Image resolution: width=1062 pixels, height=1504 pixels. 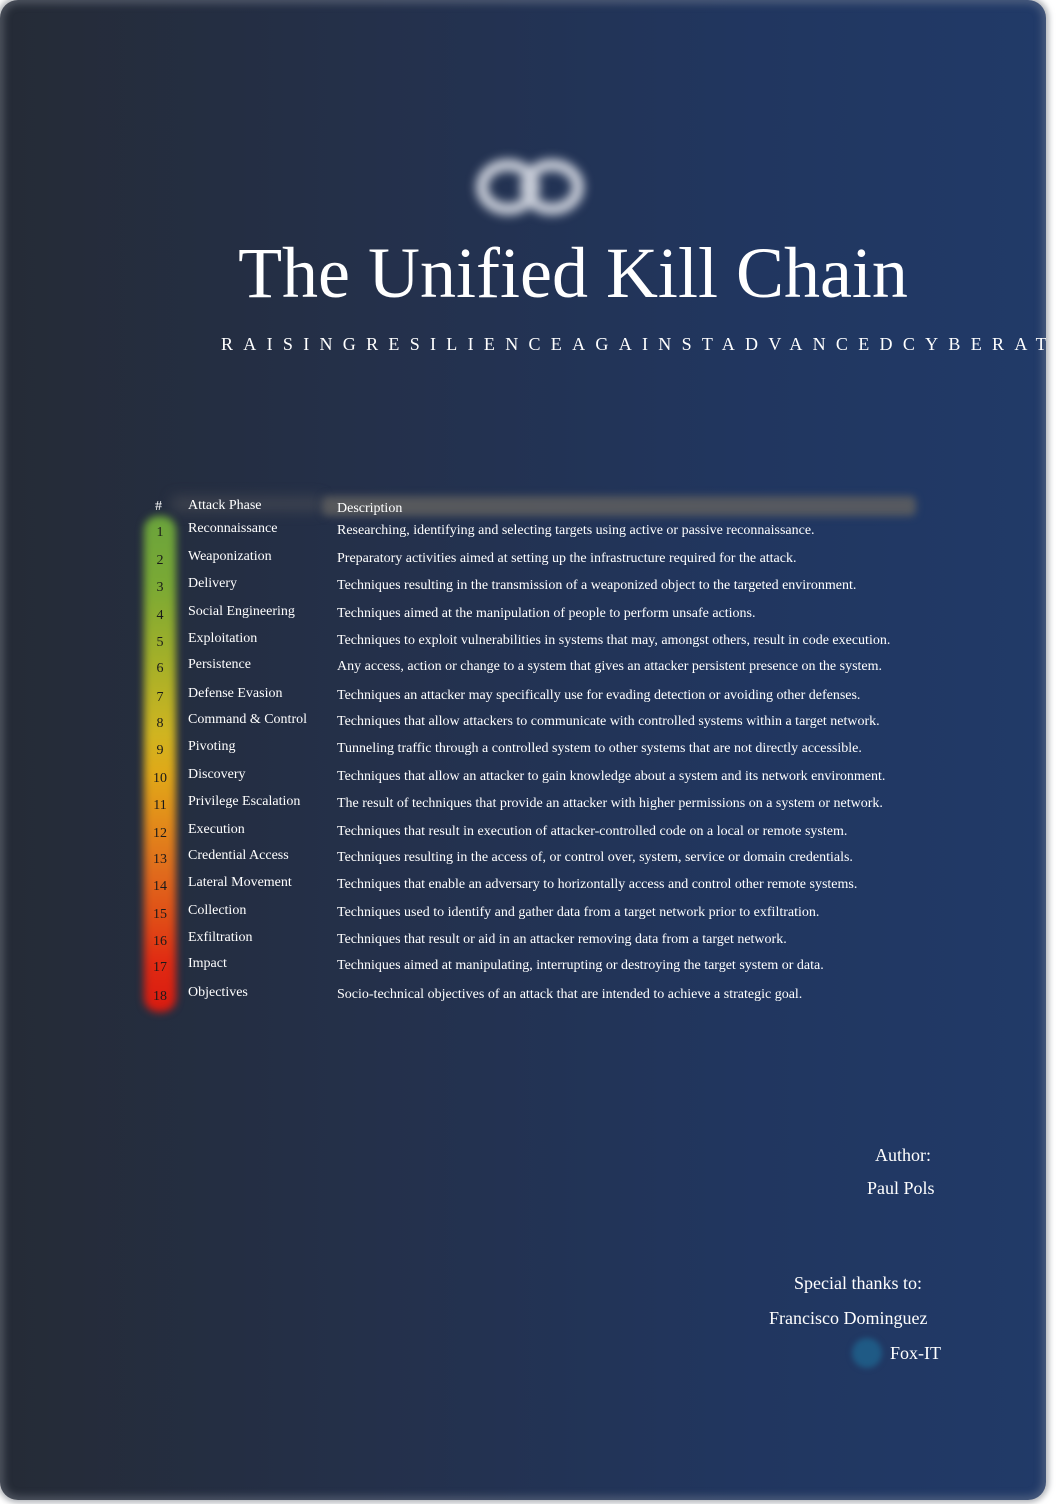 What do you see at coordinates (370, 508) in the screenshot?
I see `column-header-description: Description` at bounding box center [370, 508].